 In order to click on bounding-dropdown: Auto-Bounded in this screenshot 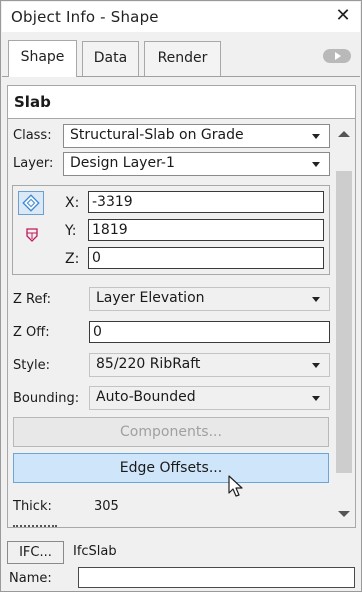, I will do `click(209, 398)`.